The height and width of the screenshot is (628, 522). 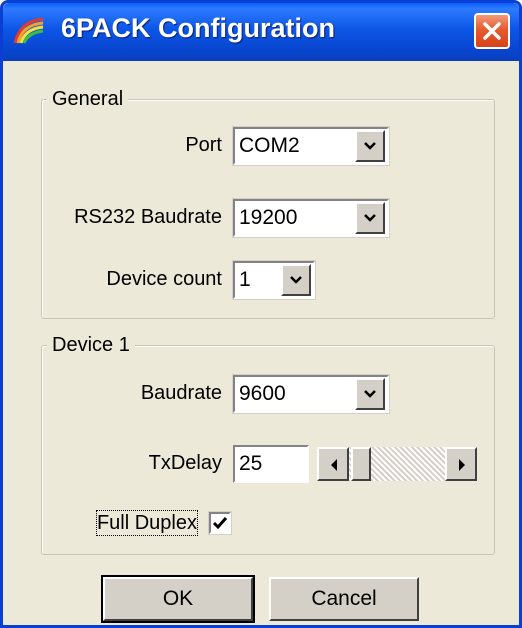 What do you see at coordinates (361, 464) in the screenshot?
I see `txdelay-scroll-thumb` at bounding box center [361, 464].